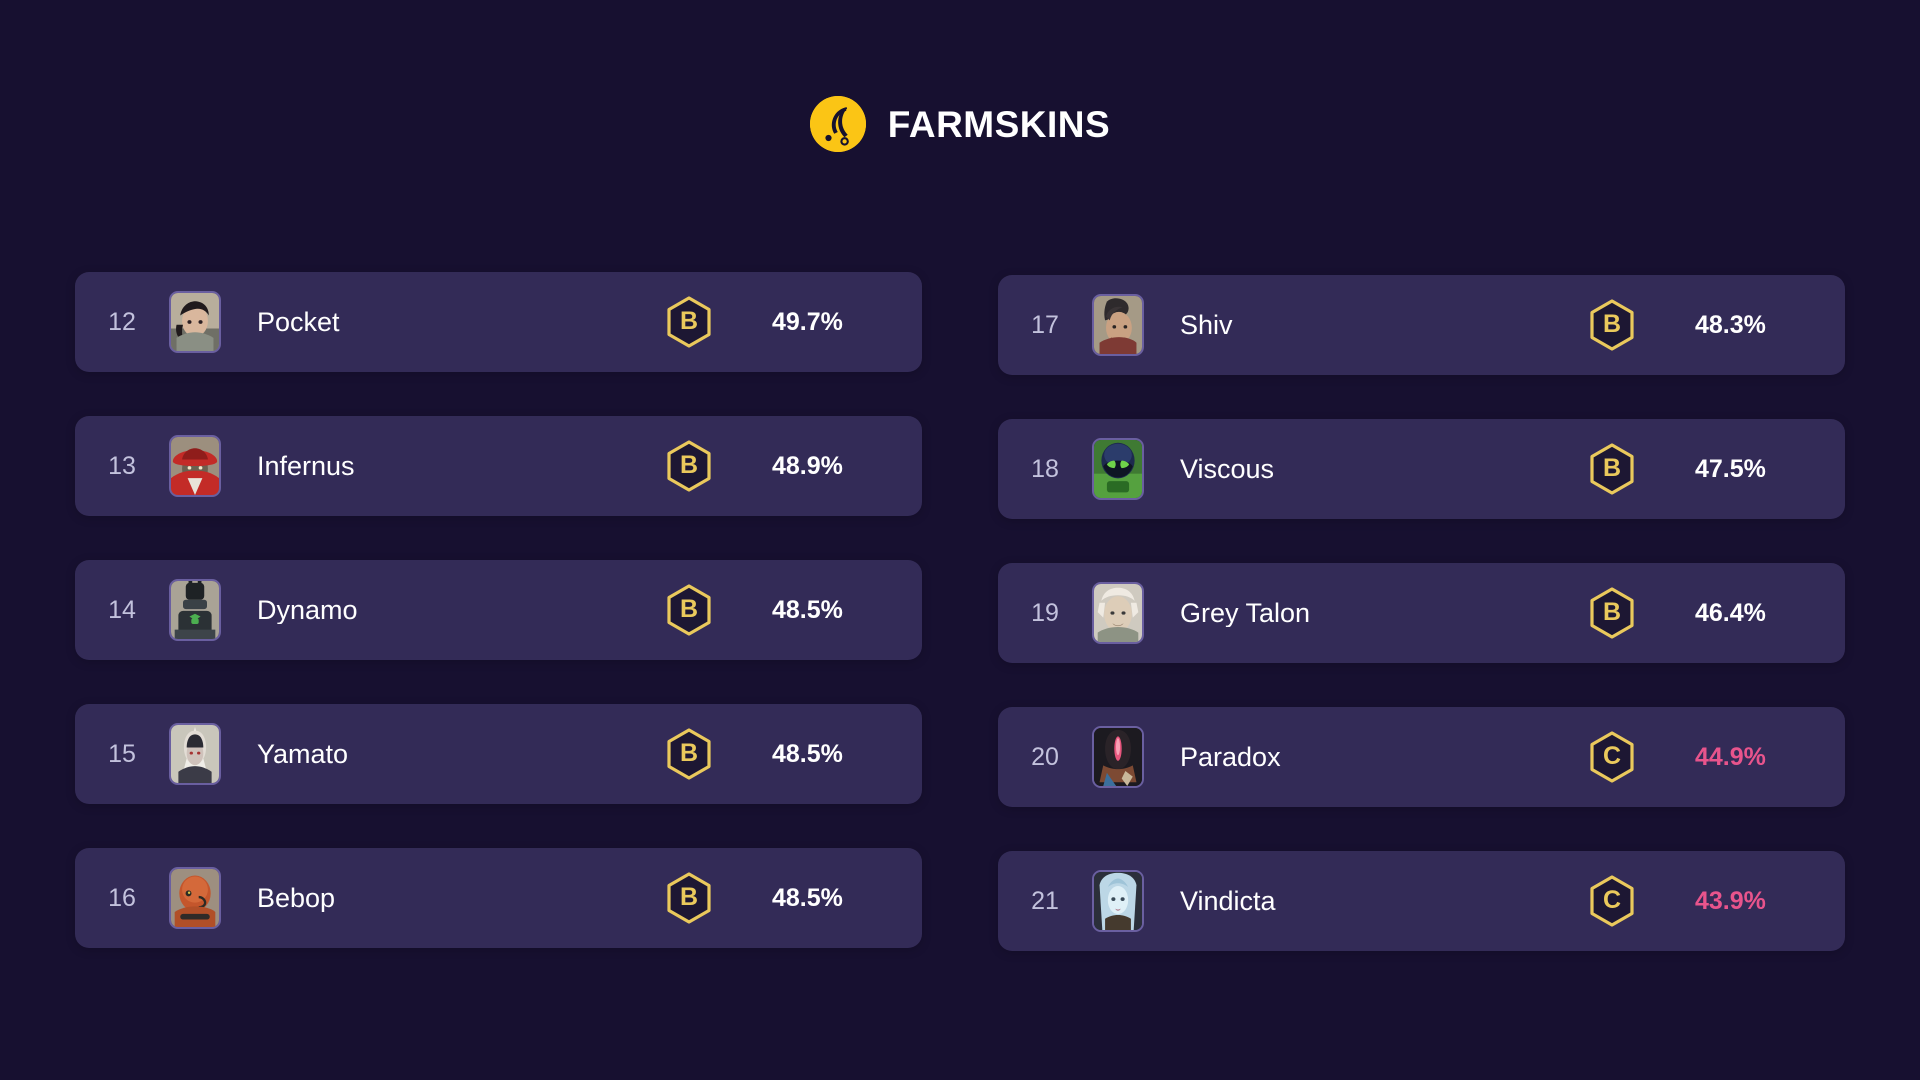 This screenshot has height=1080, width=1920. Describe the element at coordinates (1118, 469) in the screenshot. I see `viscous-avatar` at that location.